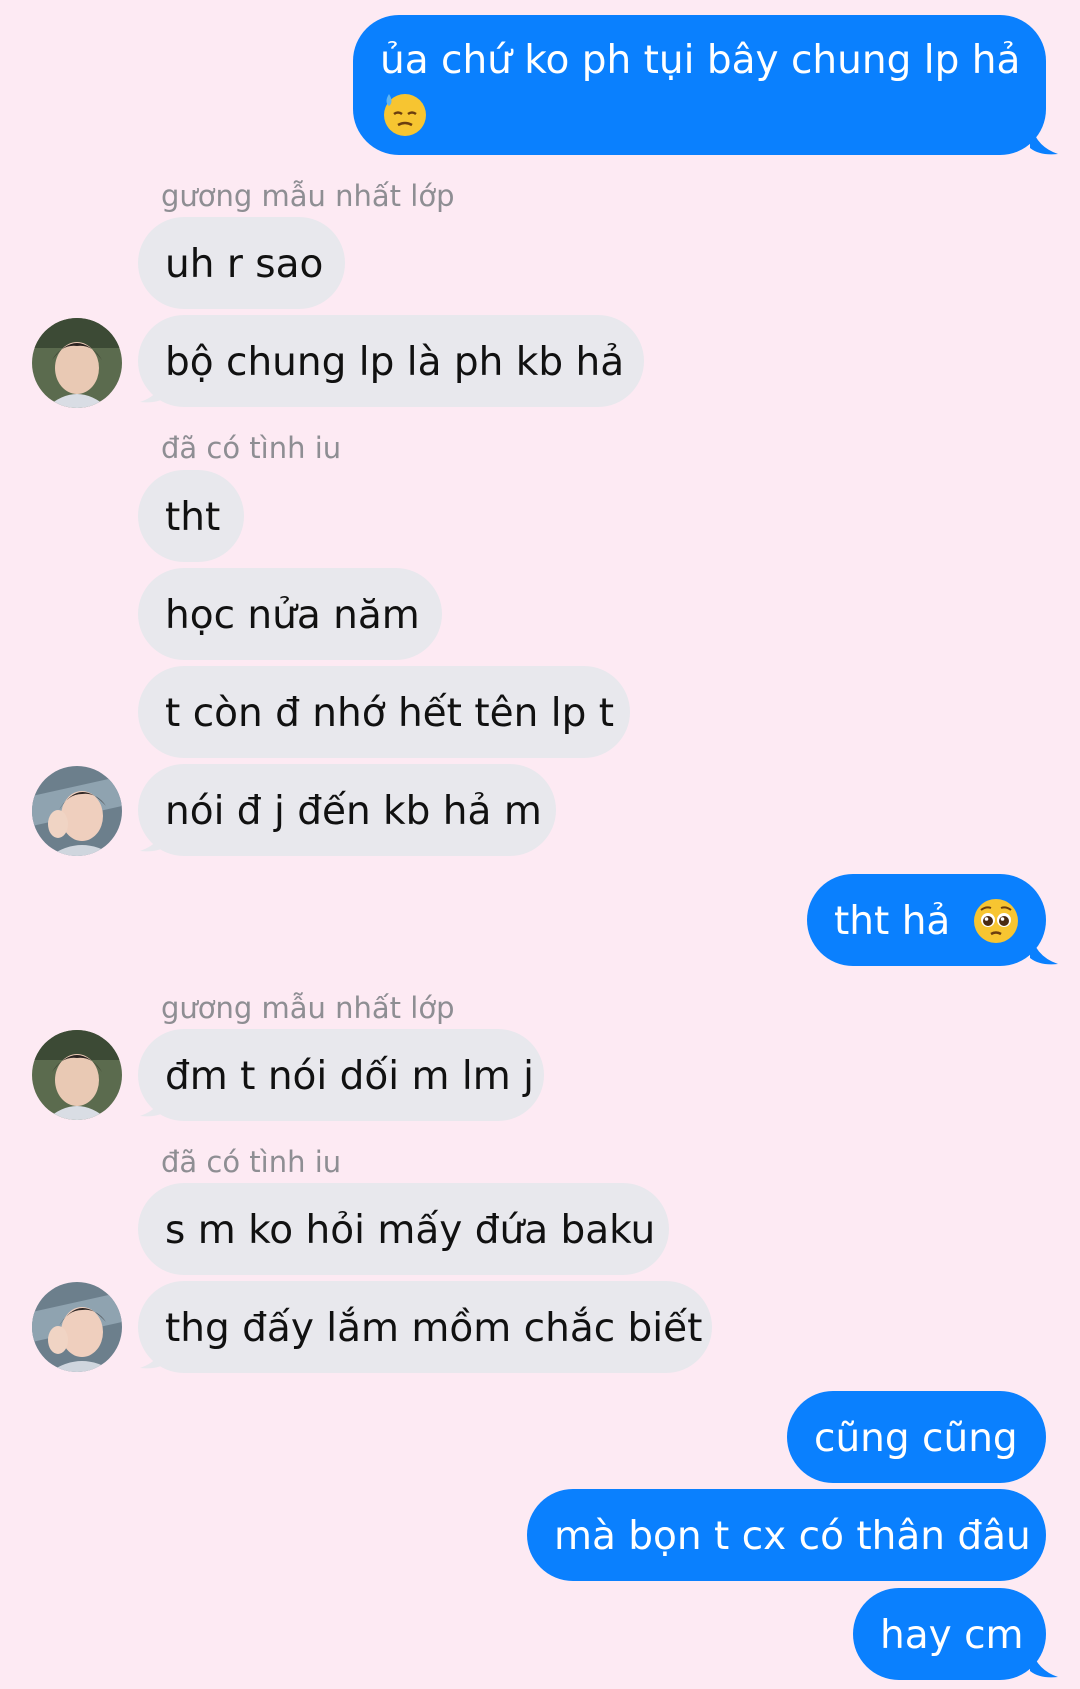 Image resolution: width=1080 pixels, height=1689 pixels. I want to click on message-text: t còn đ nhớ hết tên lp t, so click(390, 713).